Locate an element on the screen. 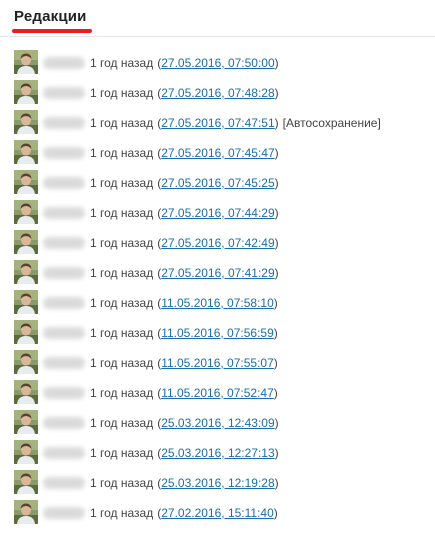 Image resolution: width=435 pixels, height=541 pixels. revisions-header: Редакции is located at coordinates (217, 18).